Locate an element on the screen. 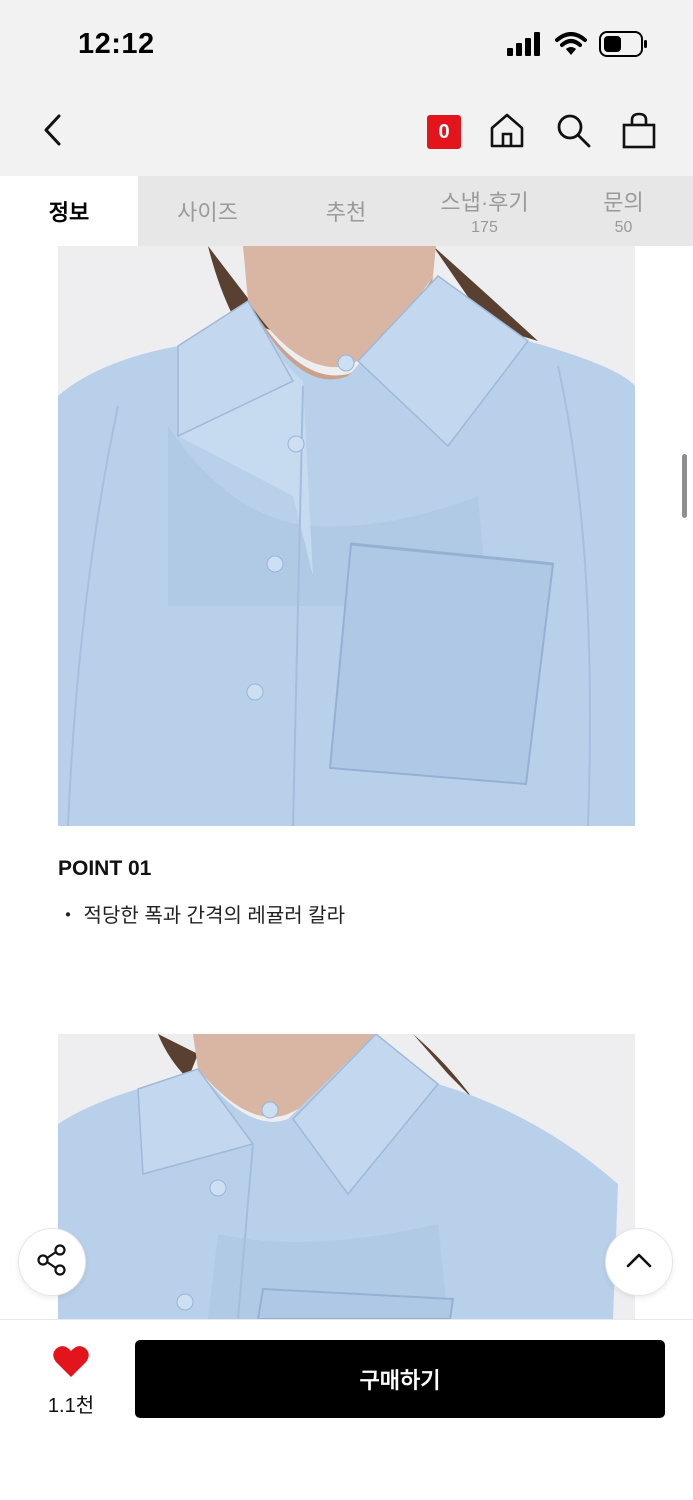  chevron-left-icon is located at coordinates (52, 132).